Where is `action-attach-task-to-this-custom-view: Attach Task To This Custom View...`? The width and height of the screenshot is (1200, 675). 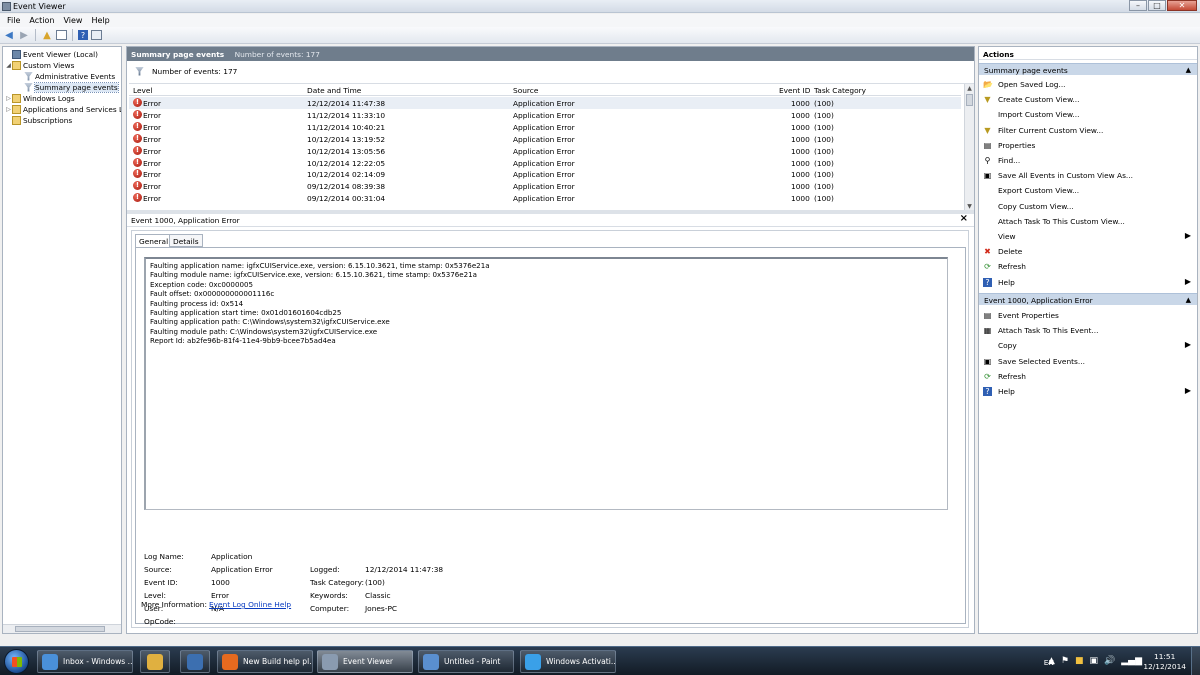
action-attach-task-to-this-custom-view: Attach Task To This Custom View... is located at coordinates (1088, 221).